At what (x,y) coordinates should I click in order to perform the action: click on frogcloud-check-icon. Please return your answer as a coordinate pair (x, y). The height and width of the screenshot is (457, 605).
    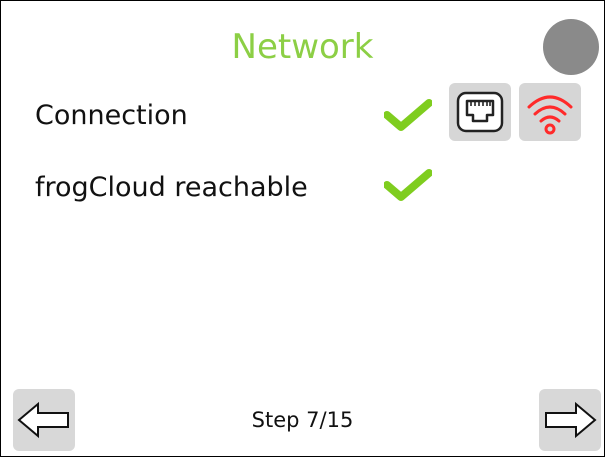
    Looking at the image, I should click on (408, 185).